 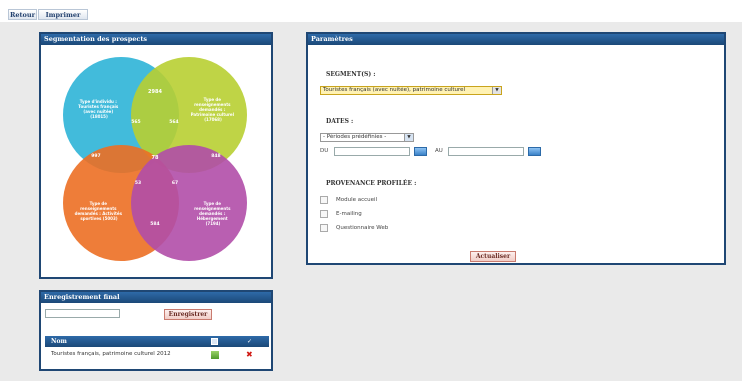 What do you see at coordinates (357, 200) in the screenshot?
I see `option-module-accueil: Module accueil` at bounding box center [357, 200].